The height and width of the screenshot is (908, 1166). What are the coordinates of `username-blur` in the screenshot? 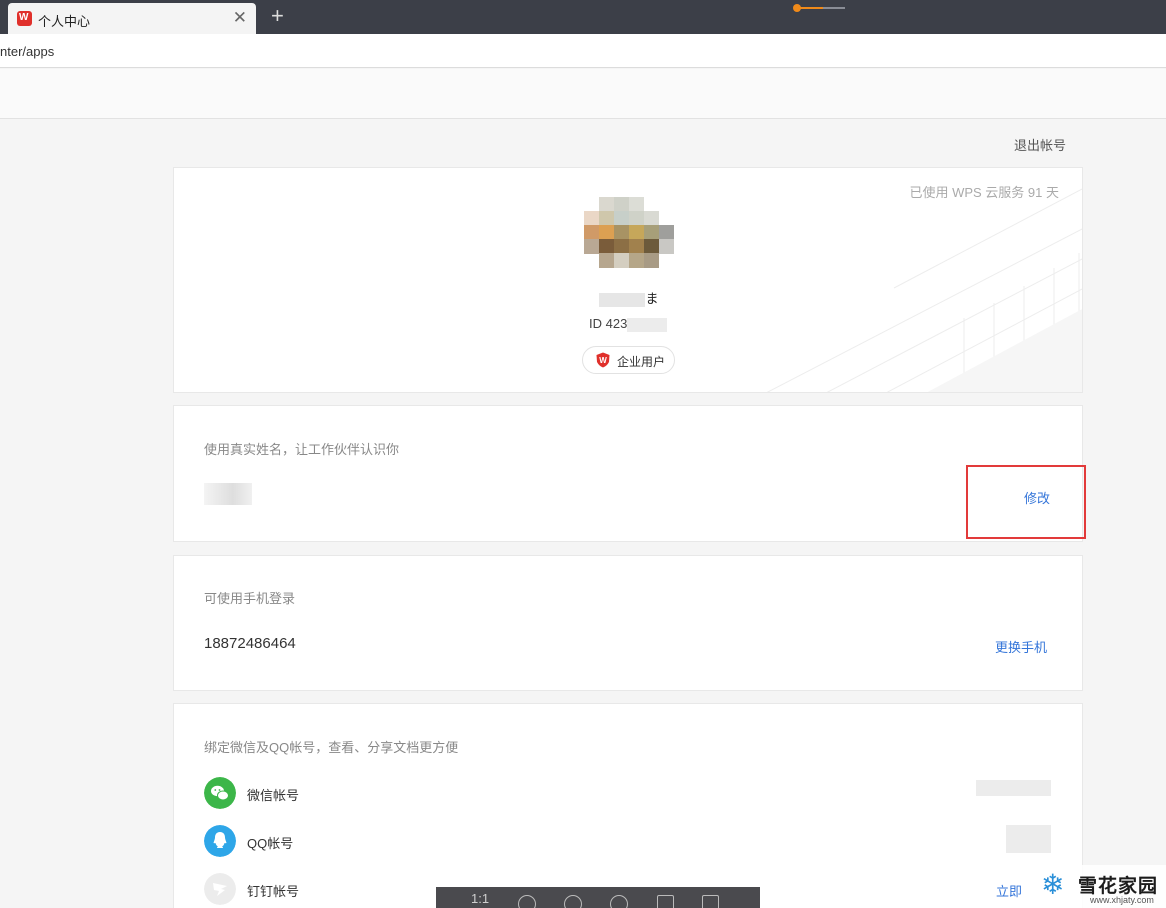 It's located at (622, 299).